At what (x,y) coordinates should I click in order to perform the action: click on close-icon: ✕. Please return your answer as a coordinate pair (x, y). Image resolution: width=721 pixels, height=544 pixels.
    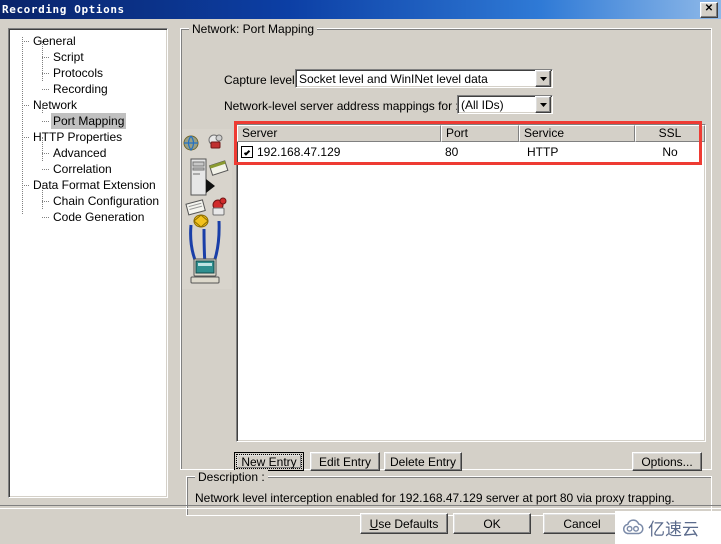
    Looking at the image, I should click on (709, 10).